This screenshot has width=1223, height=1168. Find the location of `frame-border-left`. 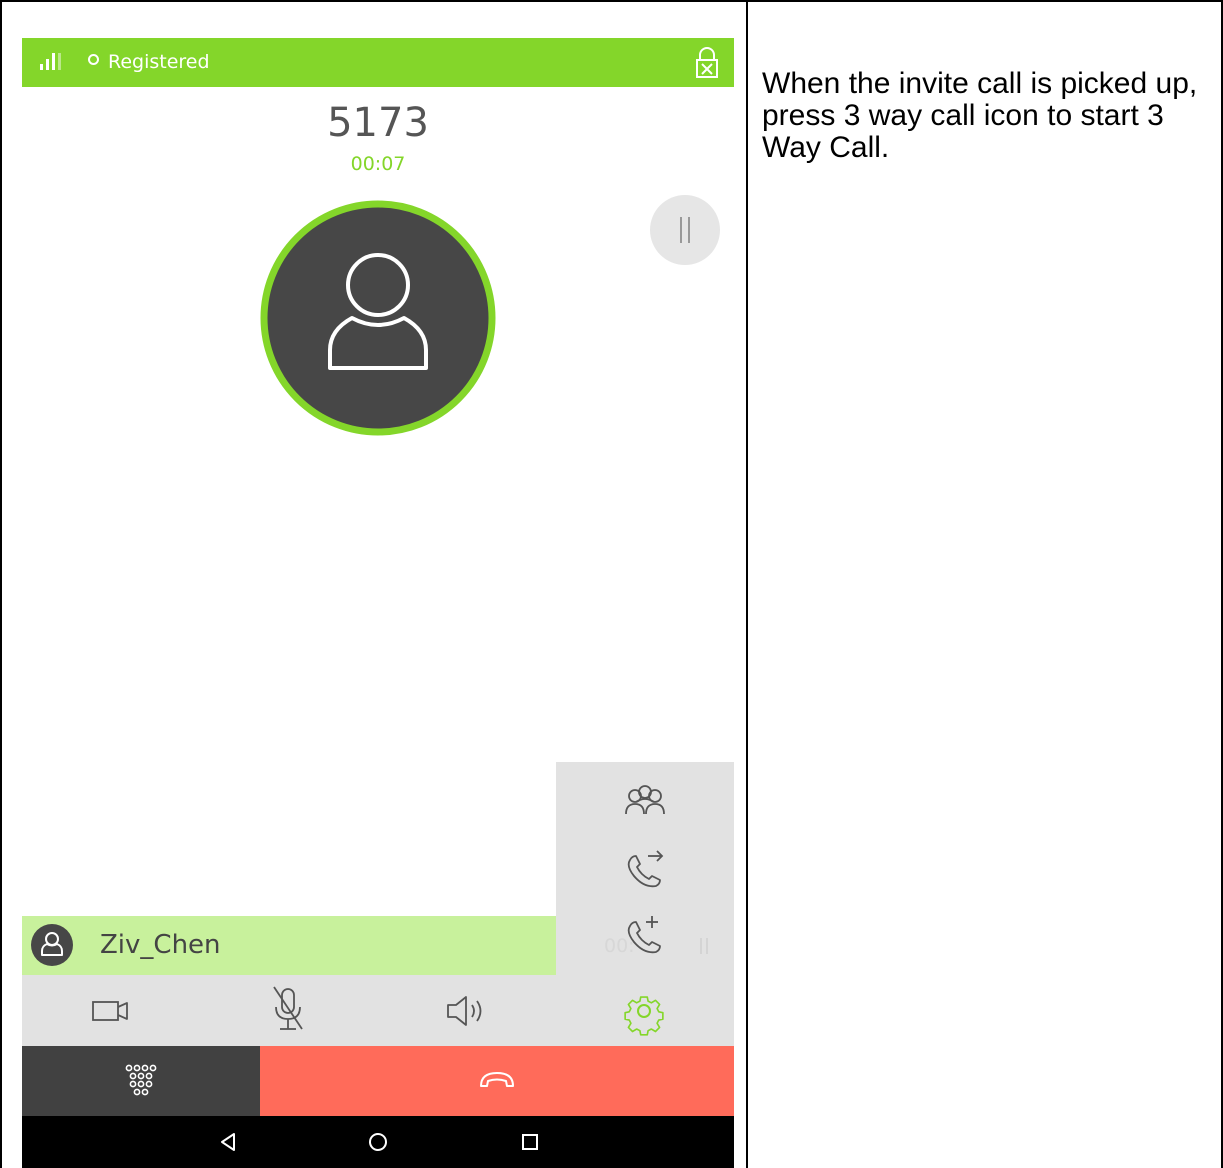

frame-border-left is located at coordinates (1, 584).